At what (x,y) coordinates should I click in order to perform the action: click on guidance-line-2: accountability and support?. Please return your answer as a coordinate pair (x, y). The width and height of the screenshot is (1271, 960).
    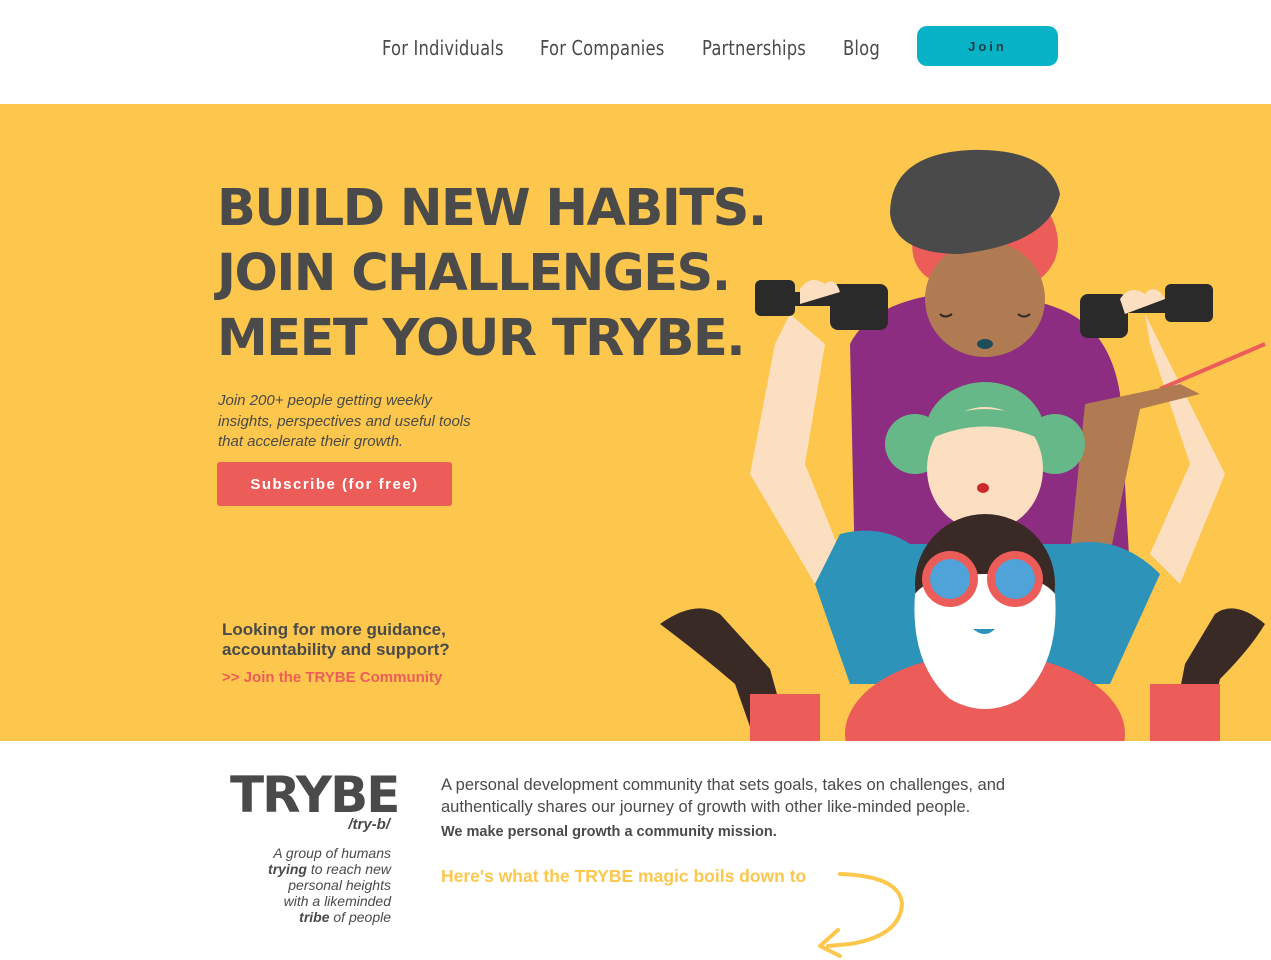
    Looking at the image, I should click on (336, 649).